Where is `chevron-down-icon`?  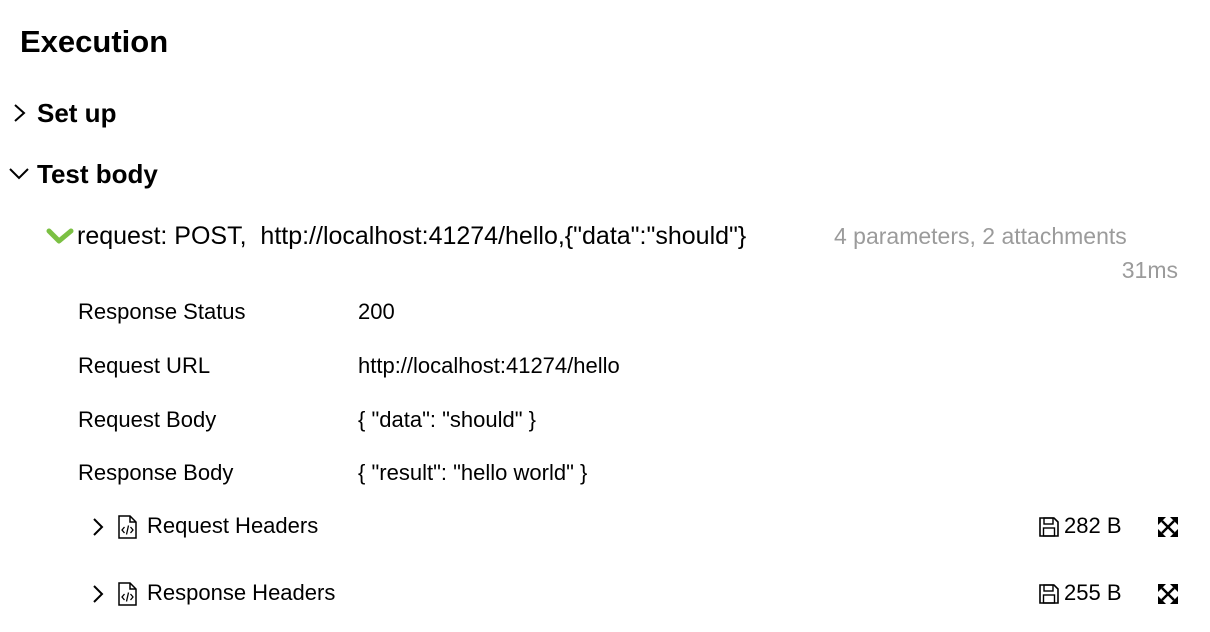 chevron-down-icon is located at coordinates (19, 174).